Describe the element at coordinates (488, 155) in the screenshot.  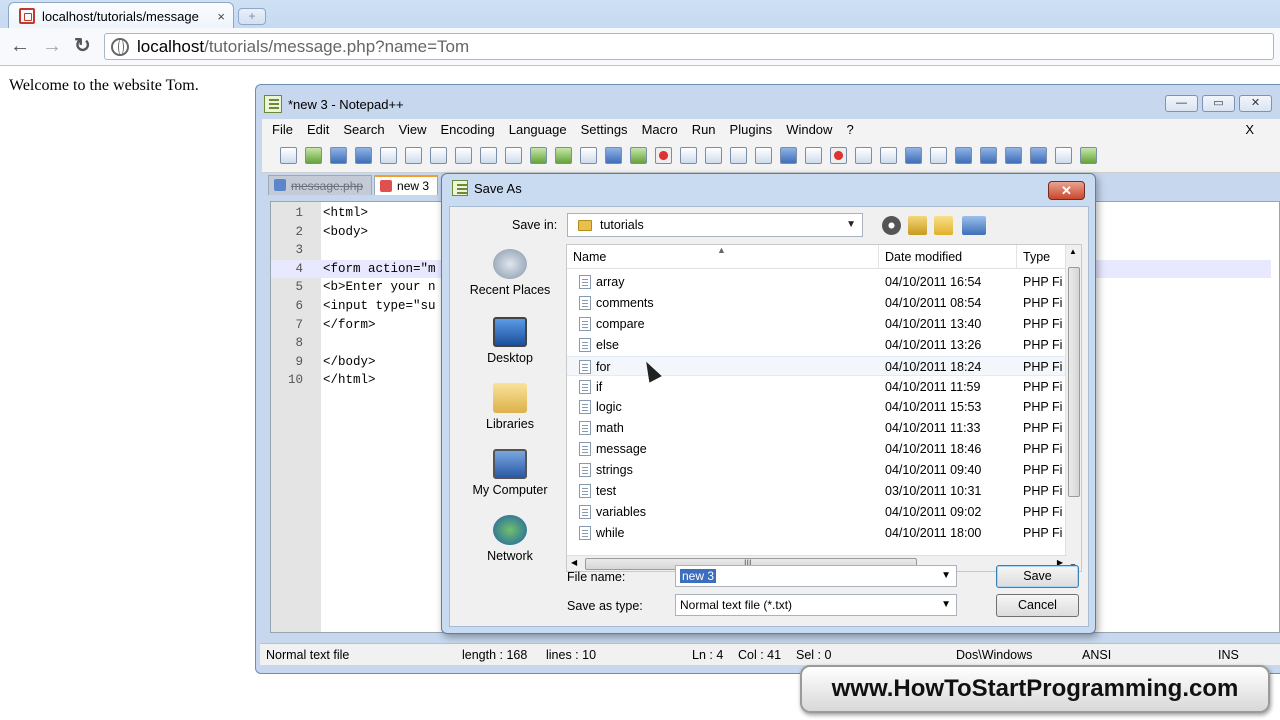
I see `copy-icon` at that location.